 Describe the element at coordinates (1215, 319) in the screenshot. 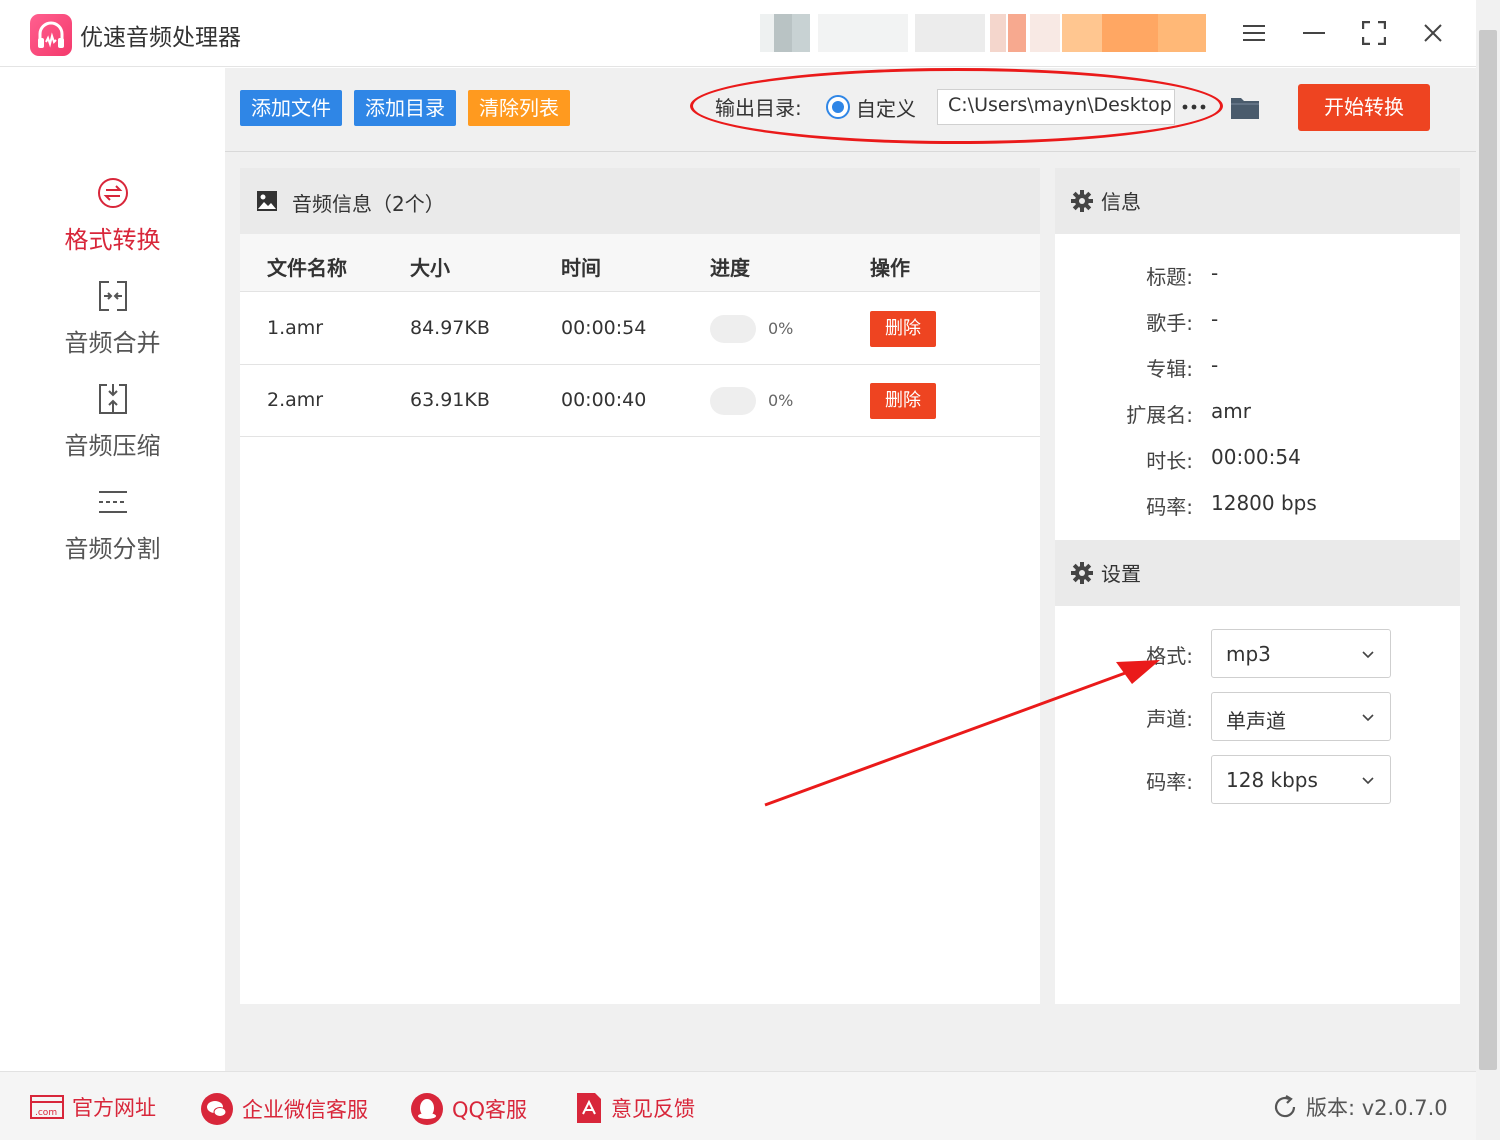

I see `info-value-artist: -` at that location.